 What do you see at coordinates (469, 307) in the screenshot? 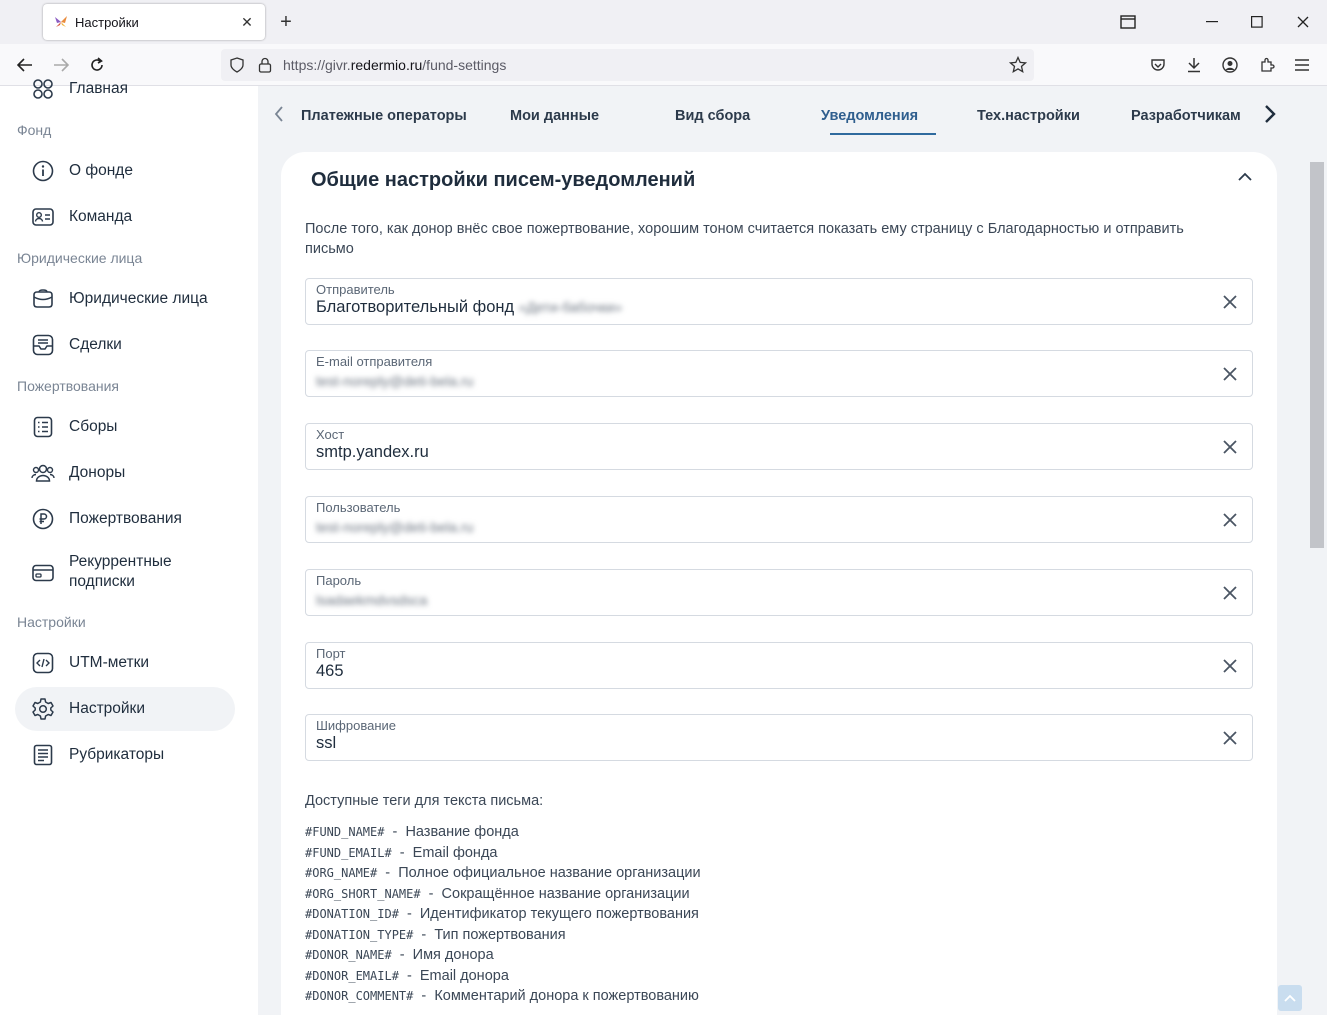
I see `field-value: Благотворительный фонд «Дети-бабочки»` at bounding box center [469, 307].